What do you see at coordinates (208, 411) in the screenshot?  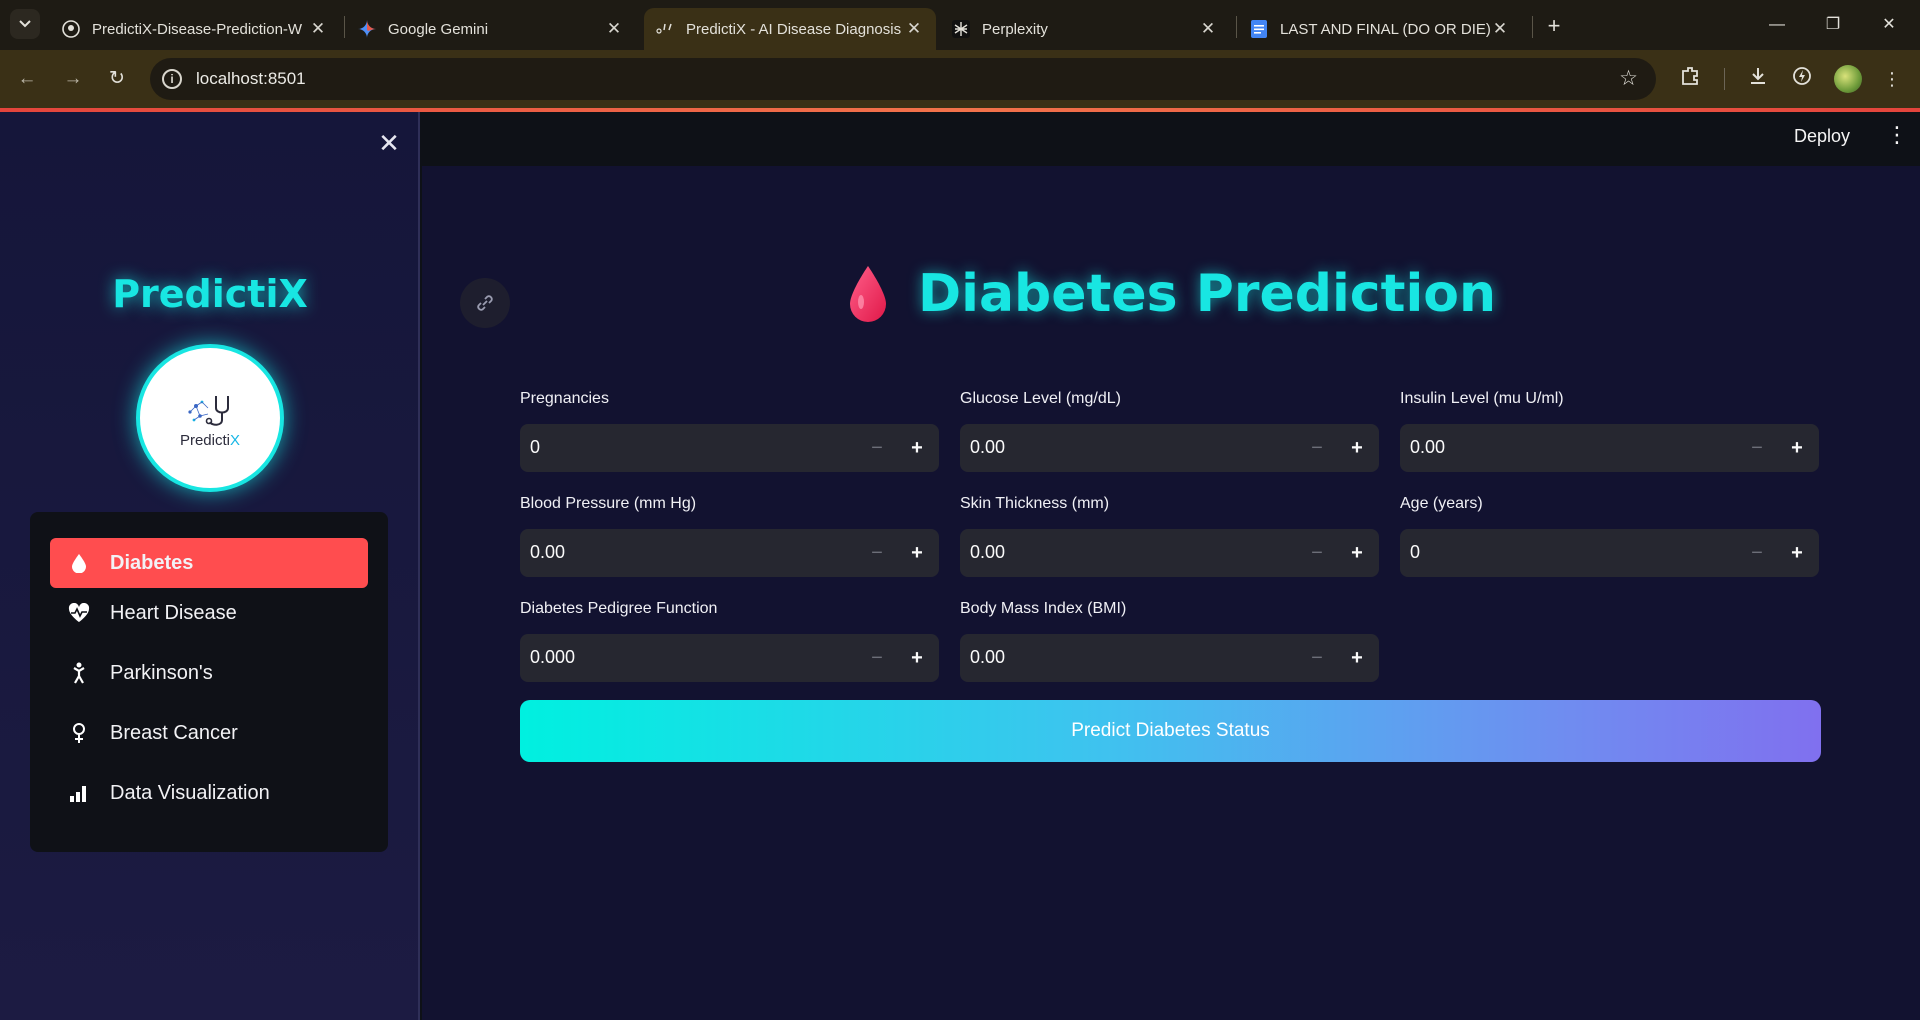 I see `stethoscope-logo-icon` at bounding box center [208, 411].